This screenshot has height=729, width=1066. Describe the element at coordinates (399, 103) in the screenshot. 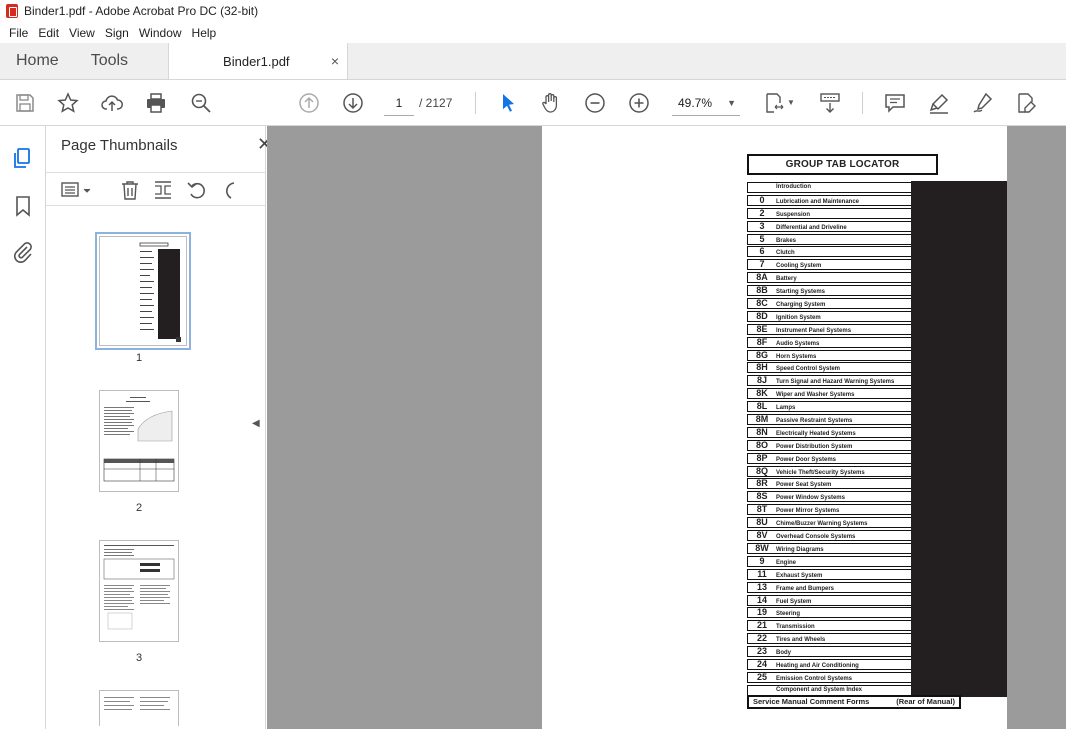

I see `page-number-input: 1` at that location.